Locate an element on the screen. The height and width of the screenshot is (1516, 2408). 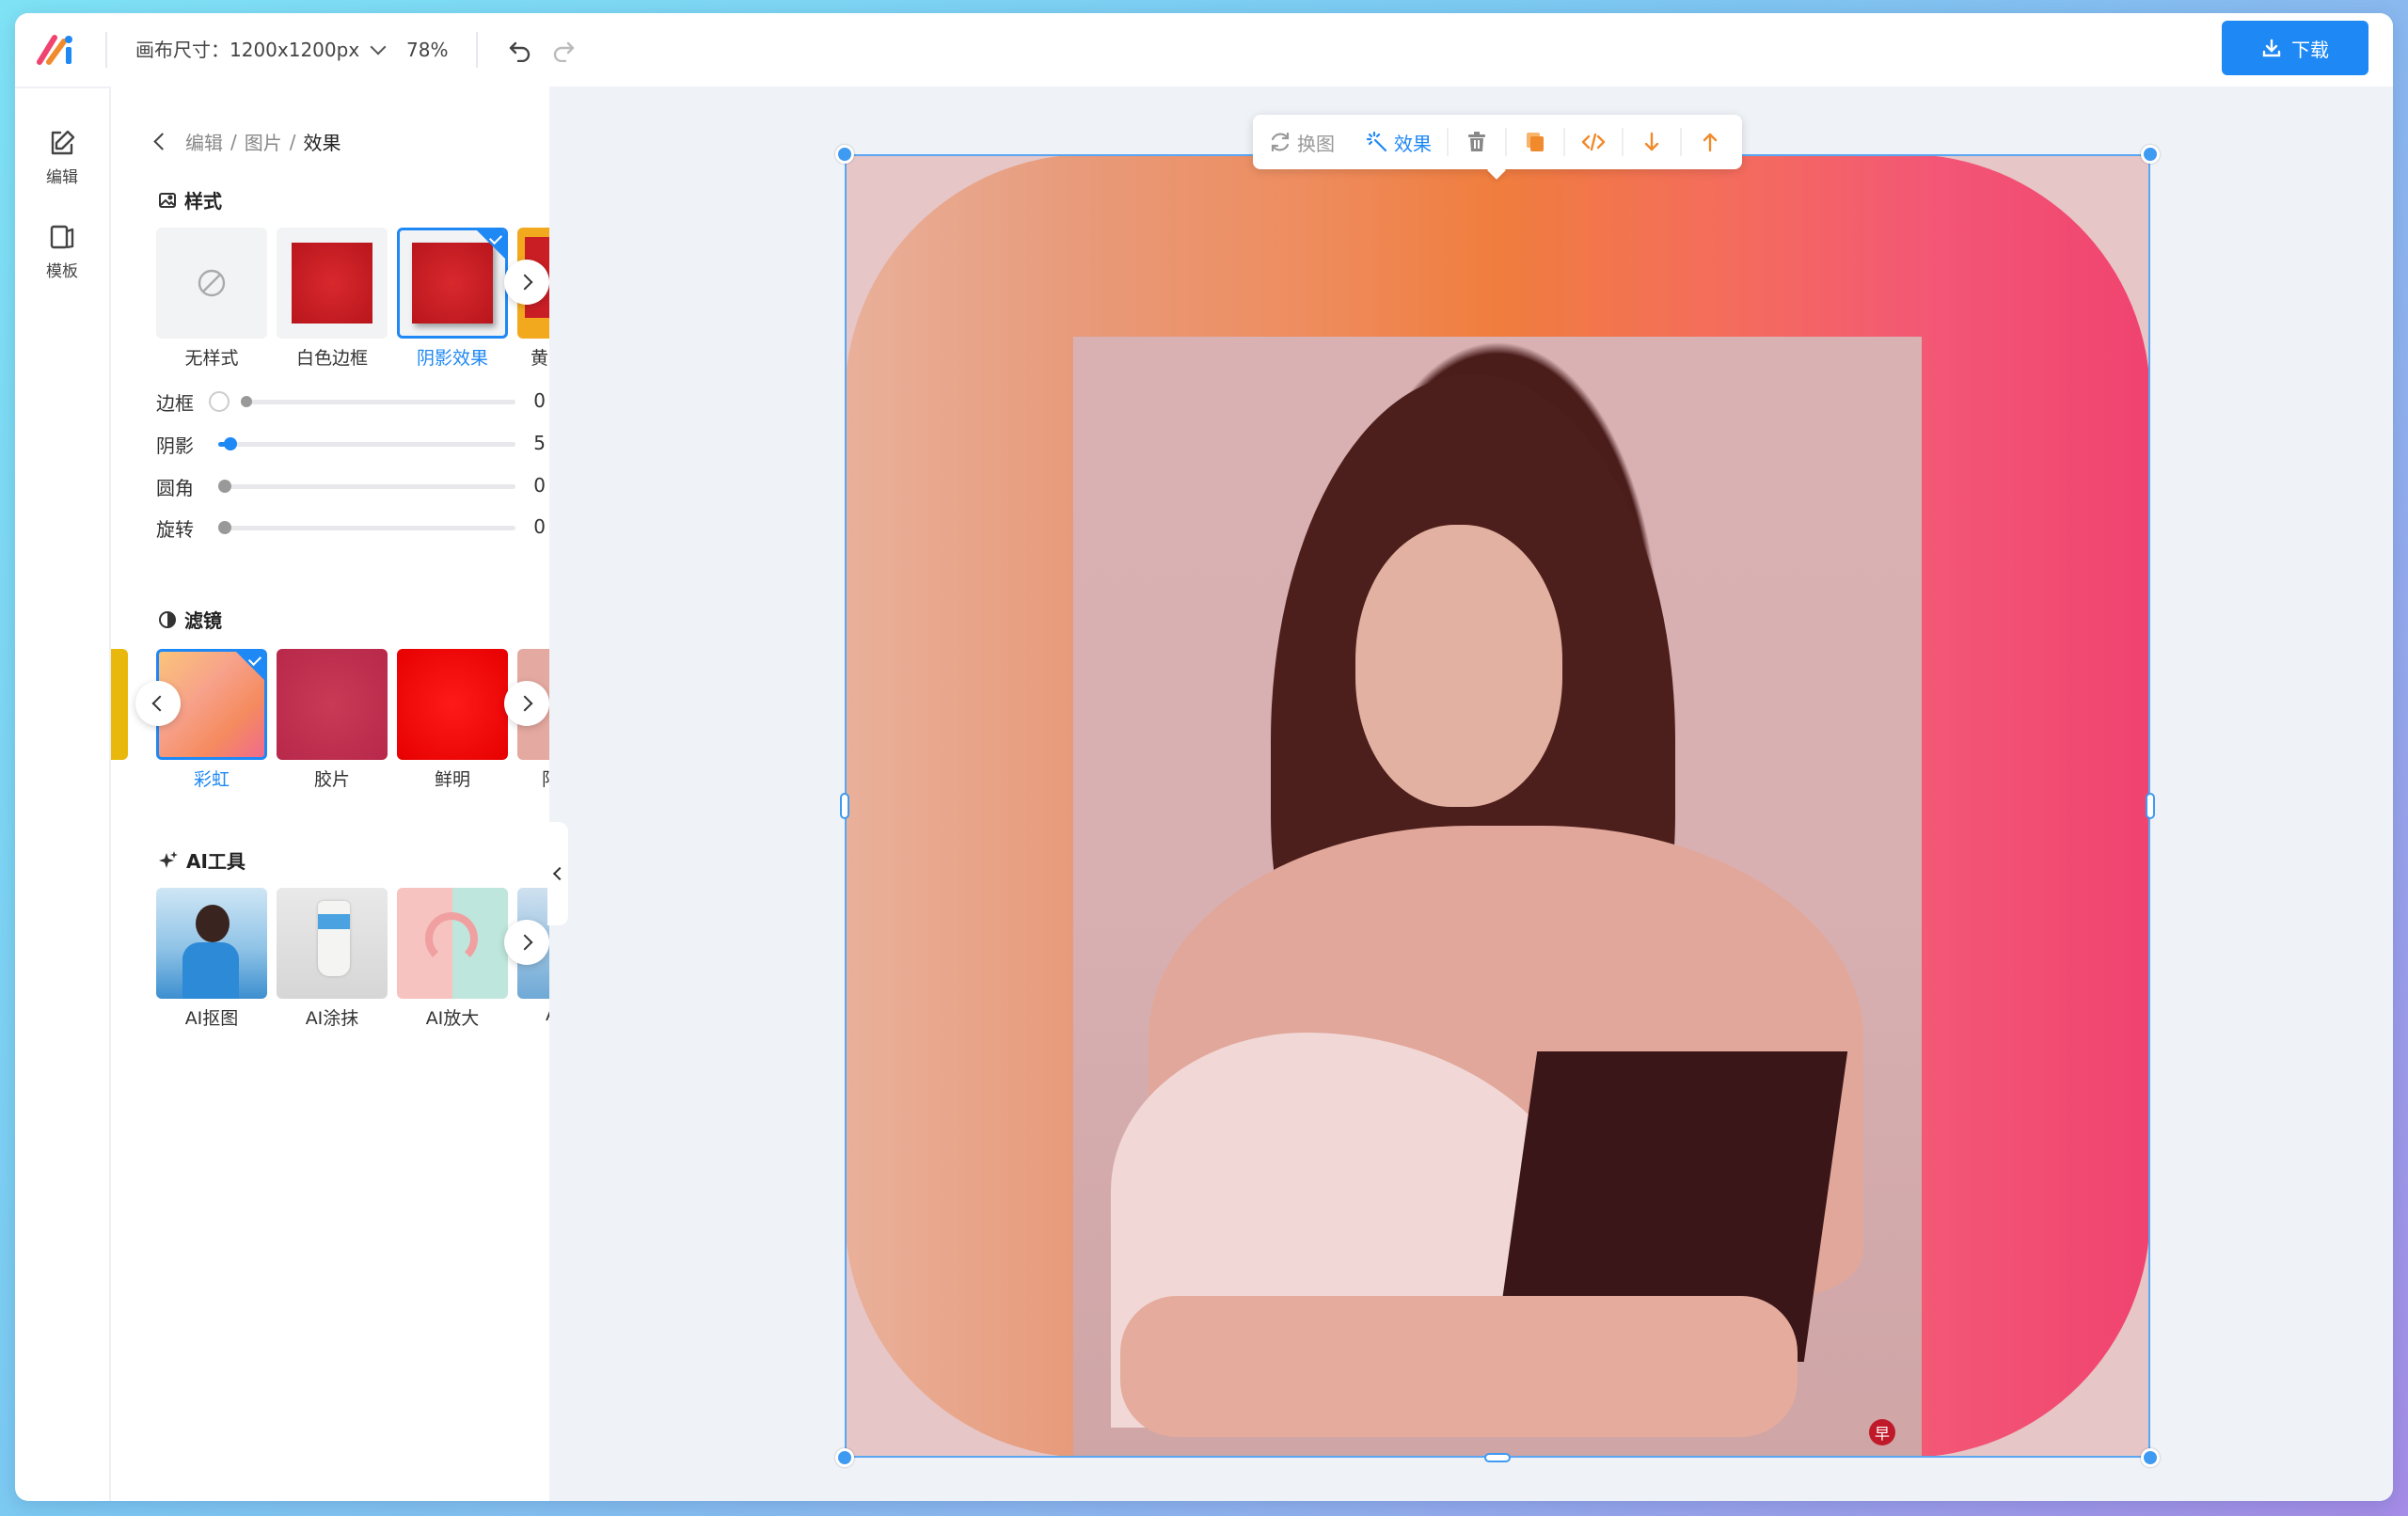
style-next-button is located at coordinates (527, 282).